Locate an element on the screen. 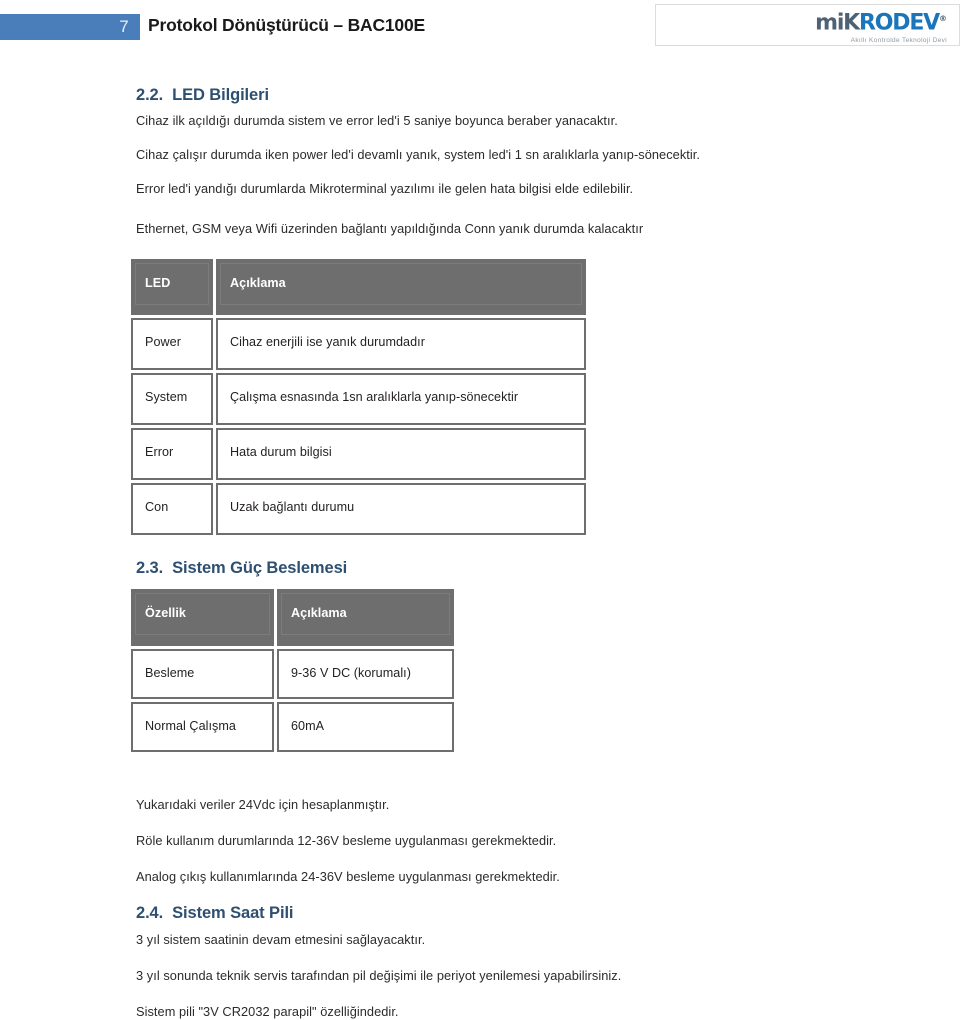 The width and height of the screenshot is (960, 1020). power-table-header-row: Özellik Açıklama is located at coordinates (292, 617).